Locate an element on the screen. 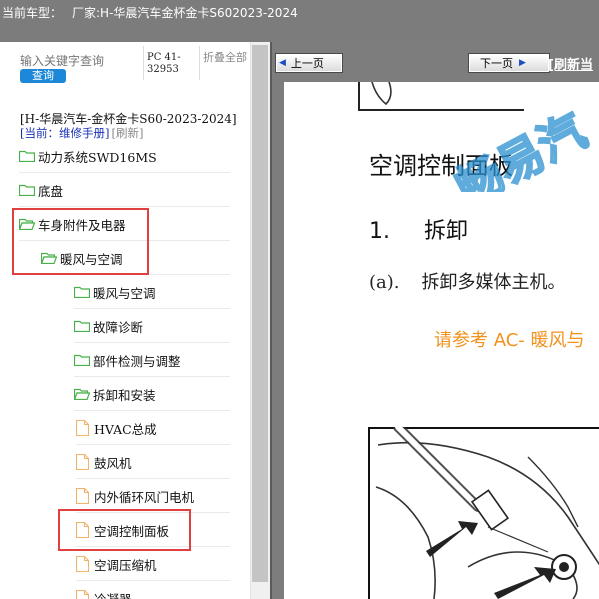 Image resolution: width=599 pixels, height=599 pixels. refresh-page-link: [刷新当 is located at coordinates (570, 63).